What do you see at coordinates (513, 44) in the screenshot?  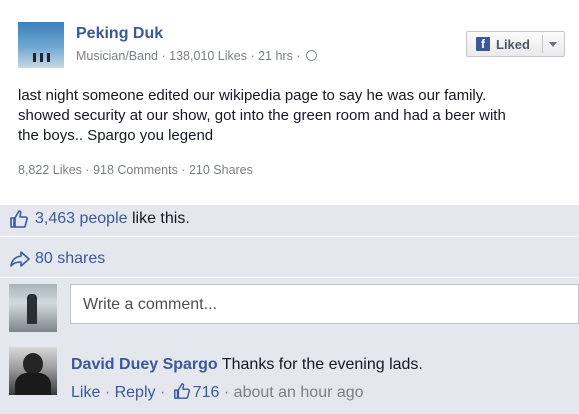 I see `liked-button-label: Liked` at bounding box center [513, 44].